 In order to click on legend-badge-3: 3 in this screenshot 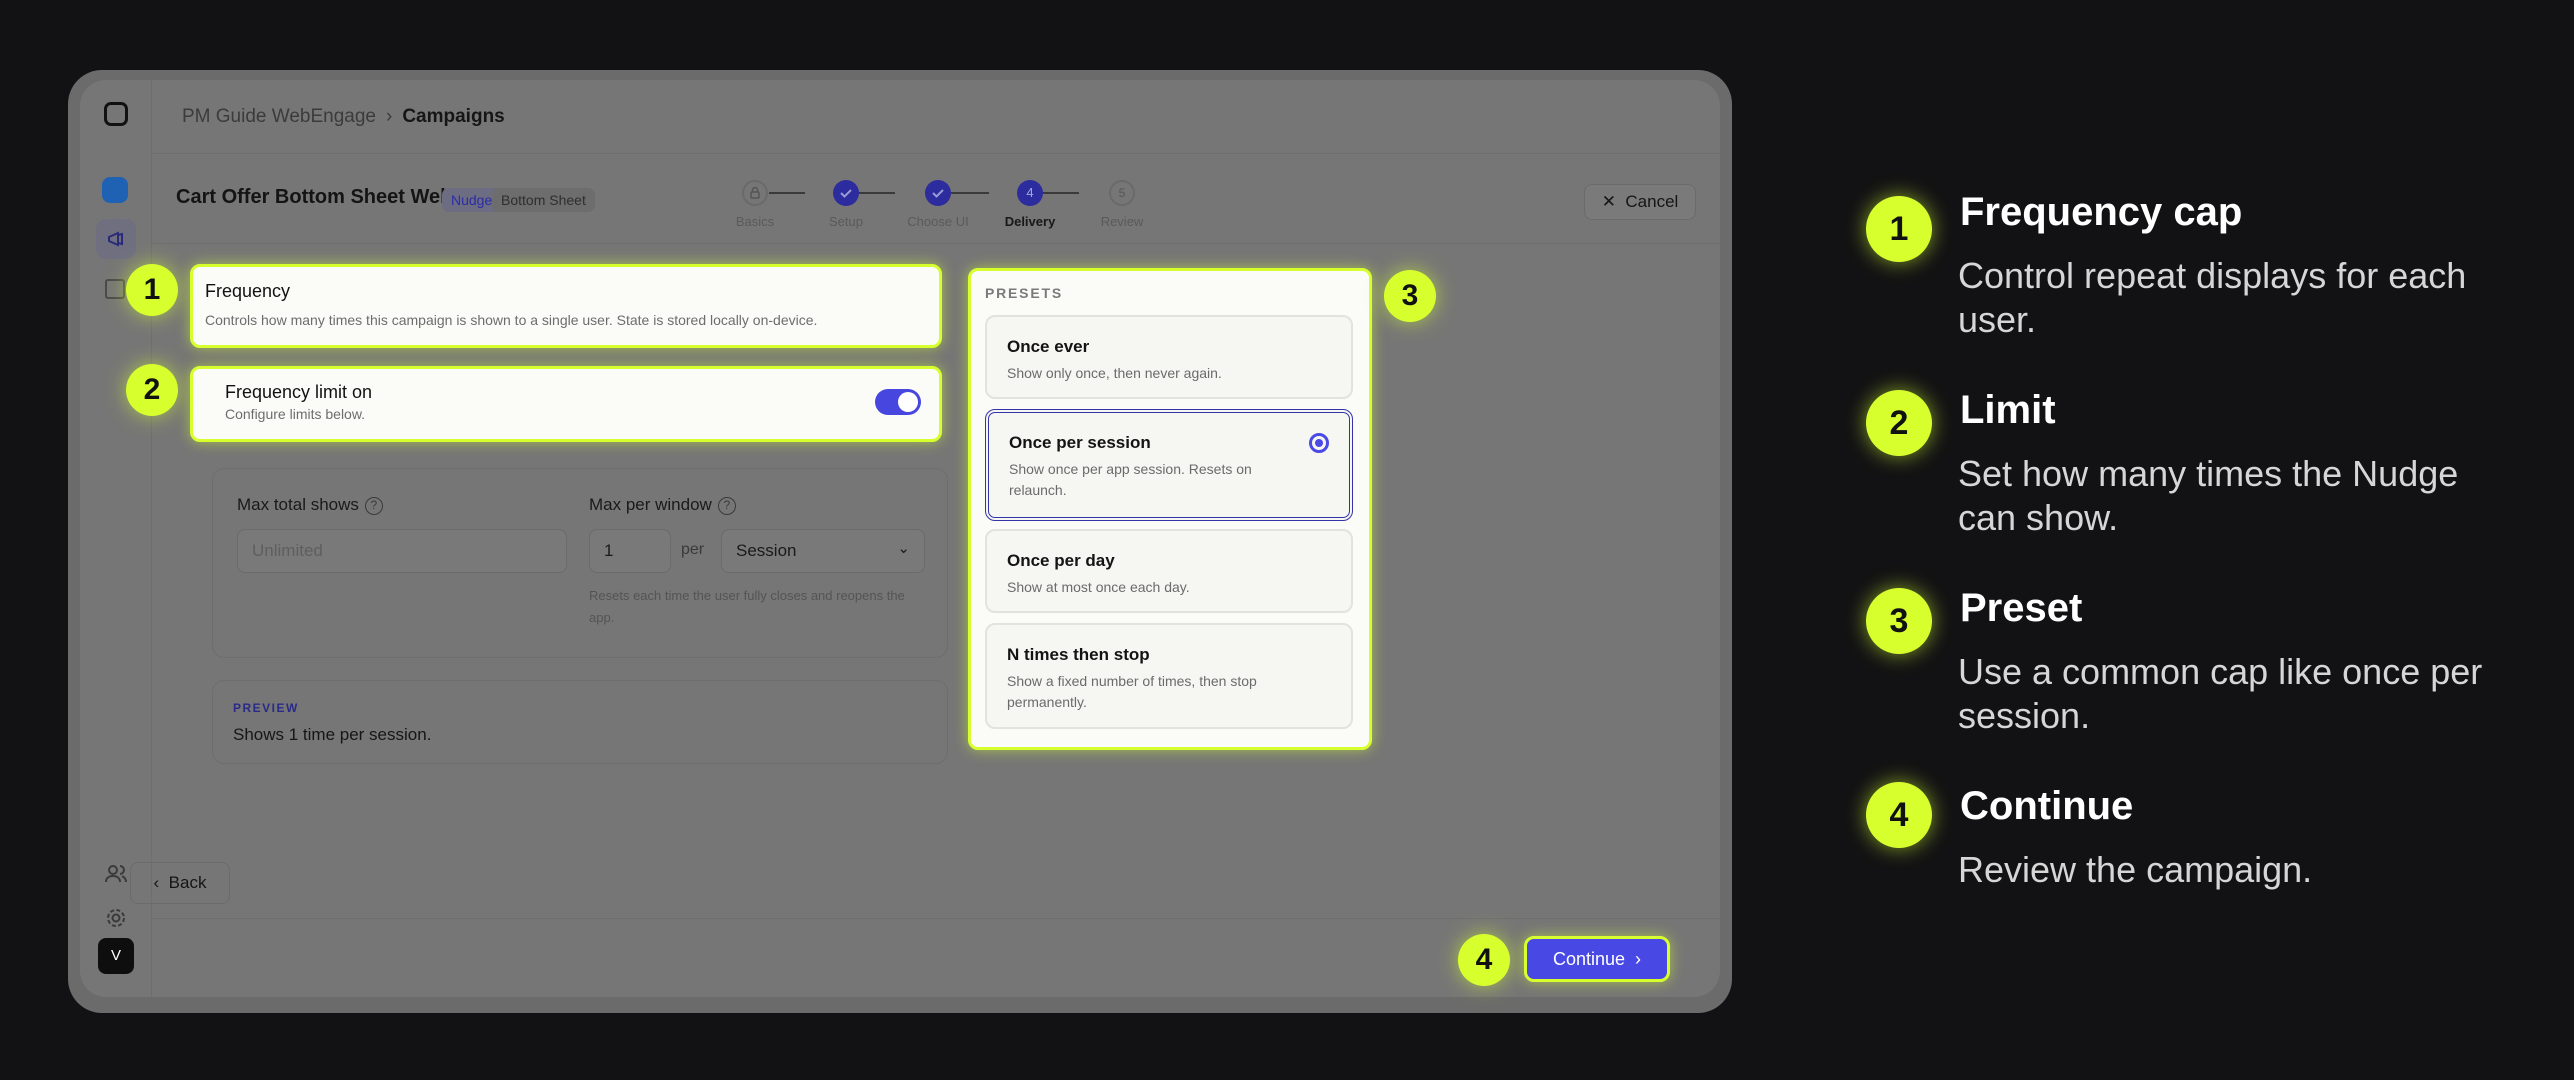, I will do `click(1899, 621)`.